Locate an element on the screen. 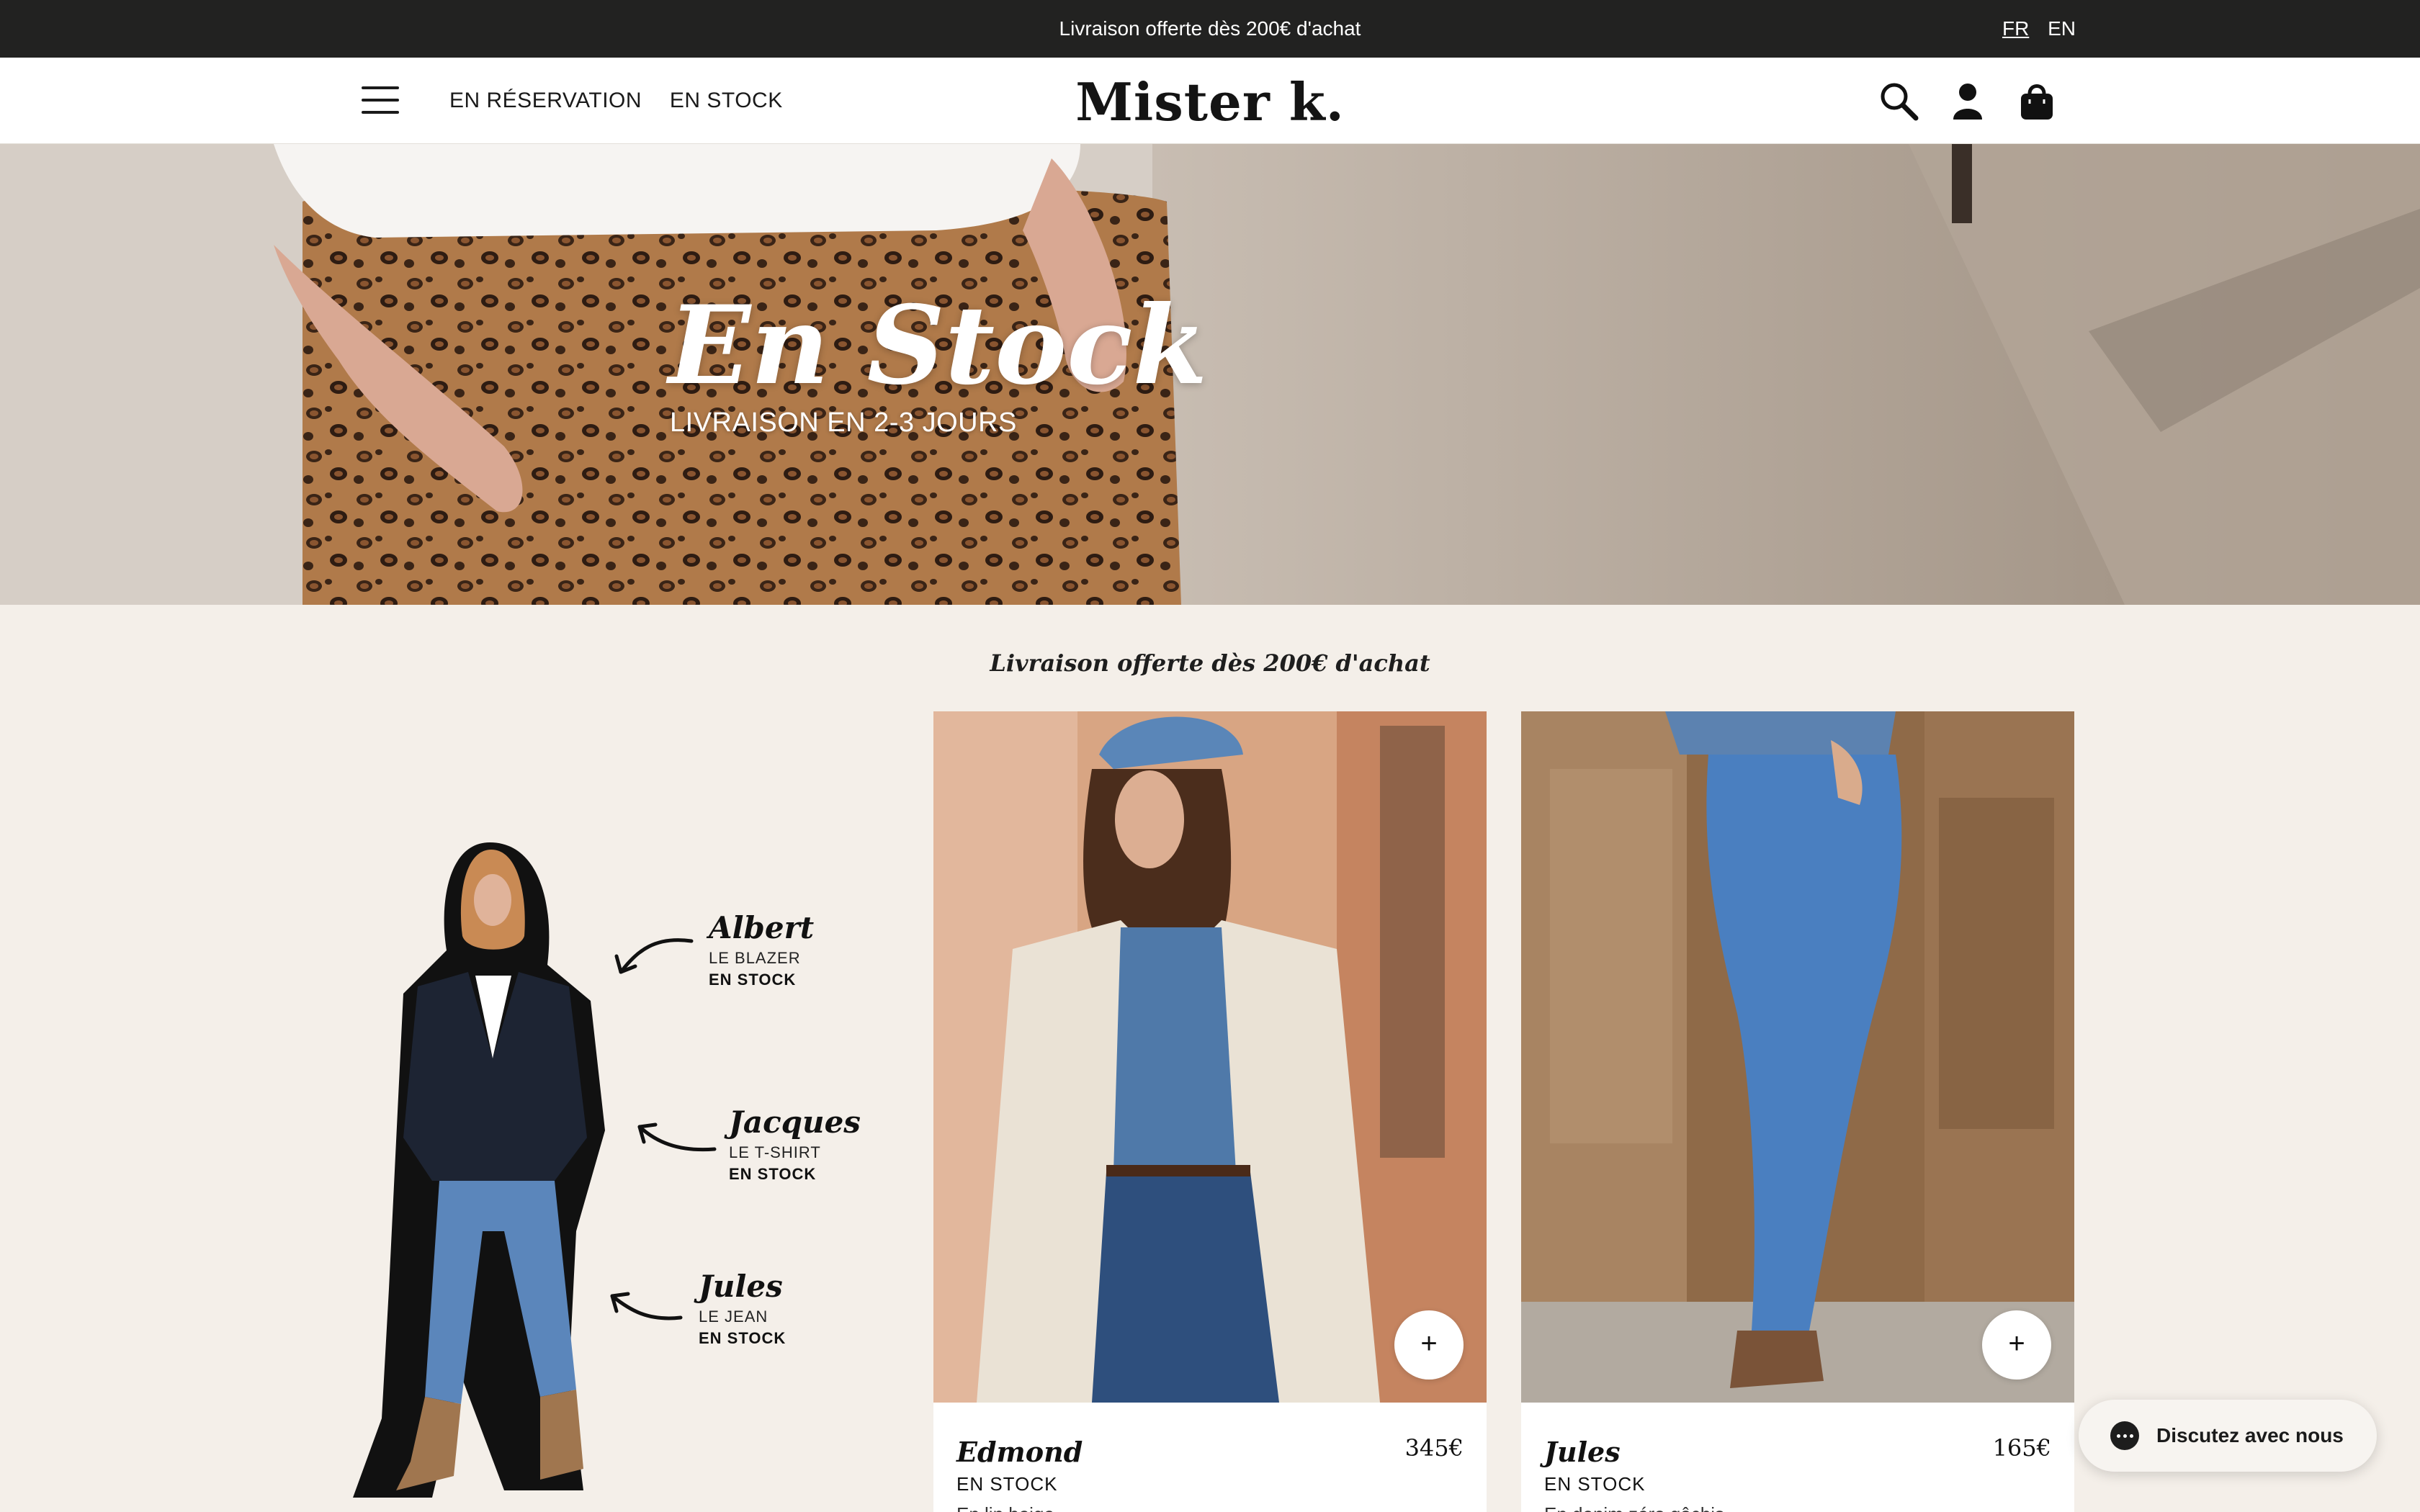 This screenshot has height=1512, width=2420. promo-text: Livraison offerte dès 200€ d'achat is located at coordinates (1210, 663).